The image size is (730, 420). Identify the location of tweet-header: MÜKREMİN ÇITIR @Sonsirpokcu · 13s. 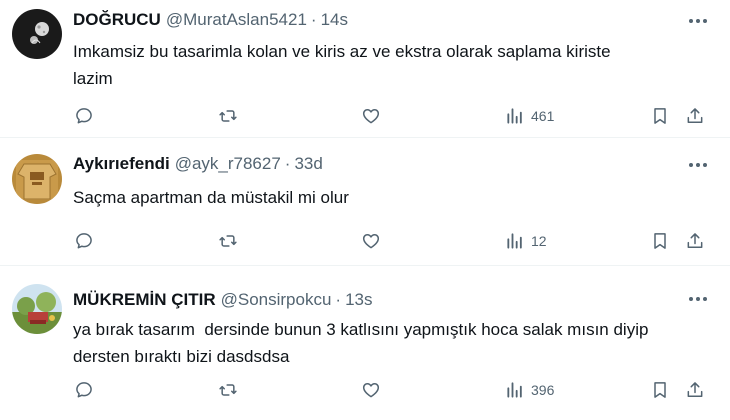
(223, 300).